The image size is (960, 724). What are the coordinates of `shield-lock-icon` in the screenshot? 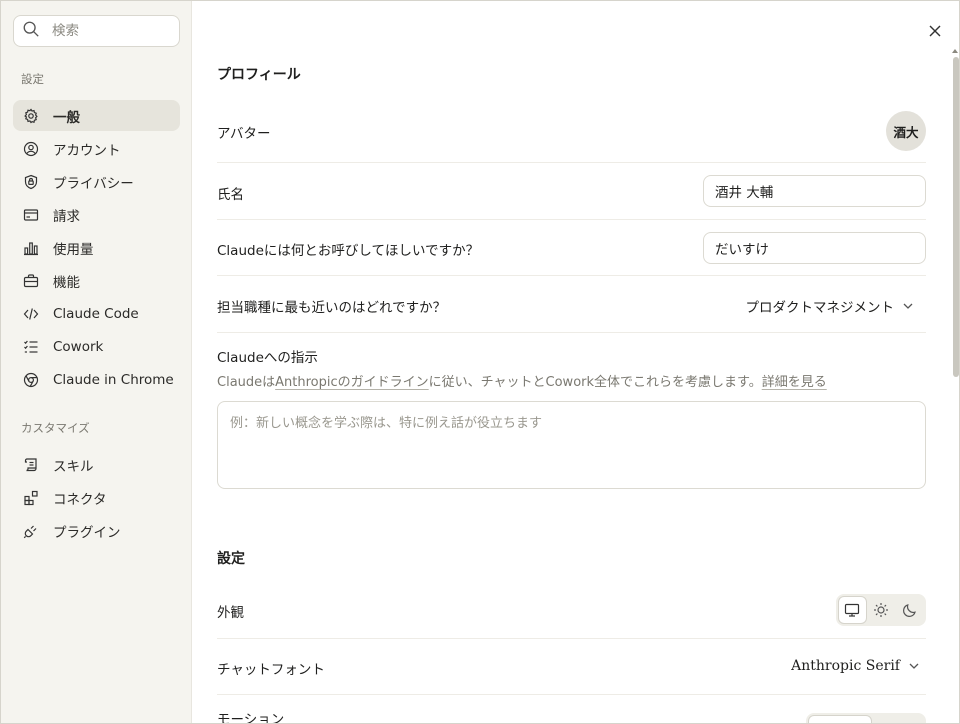 It's located at (31, 182).